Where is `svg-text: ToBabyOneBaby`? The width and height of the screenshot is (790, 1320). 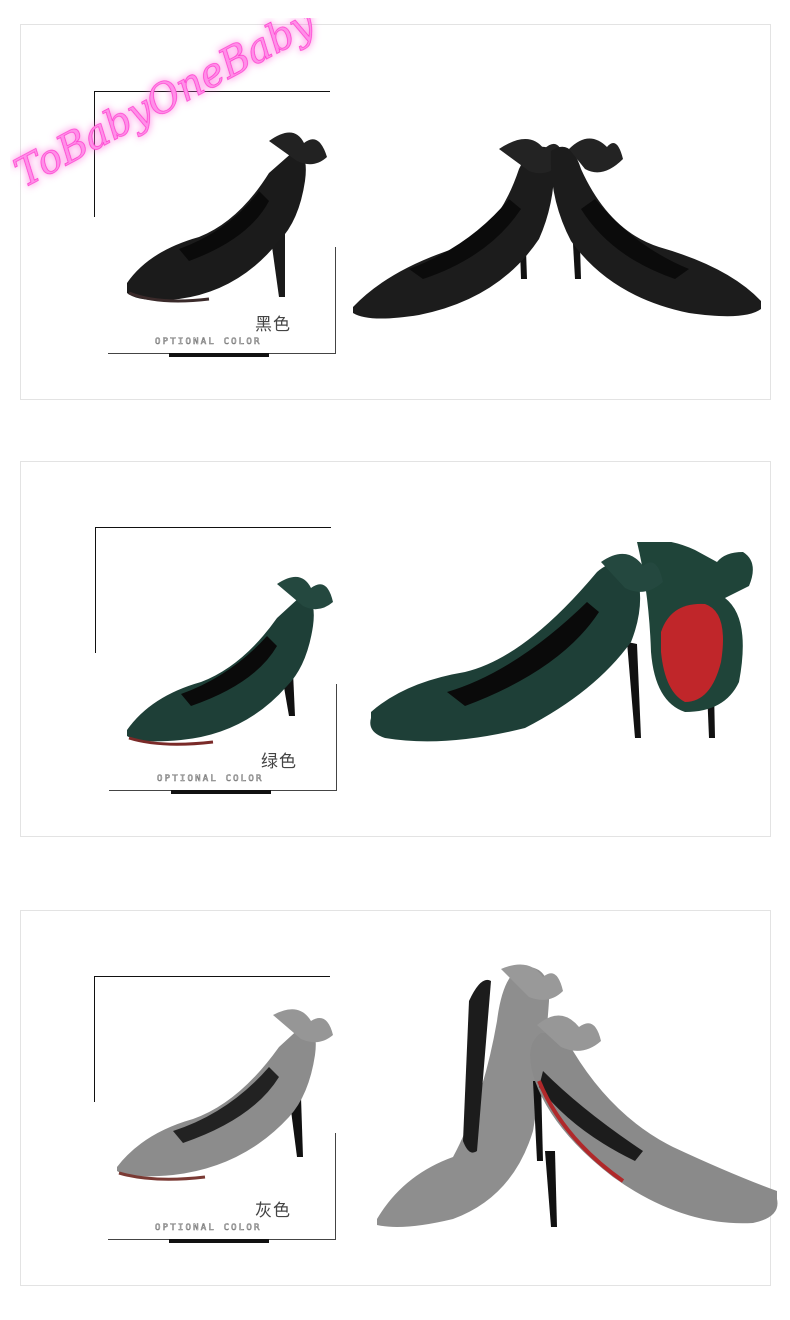 svg-text: ToBabyOneBaby is located at coordinates (167, 107).